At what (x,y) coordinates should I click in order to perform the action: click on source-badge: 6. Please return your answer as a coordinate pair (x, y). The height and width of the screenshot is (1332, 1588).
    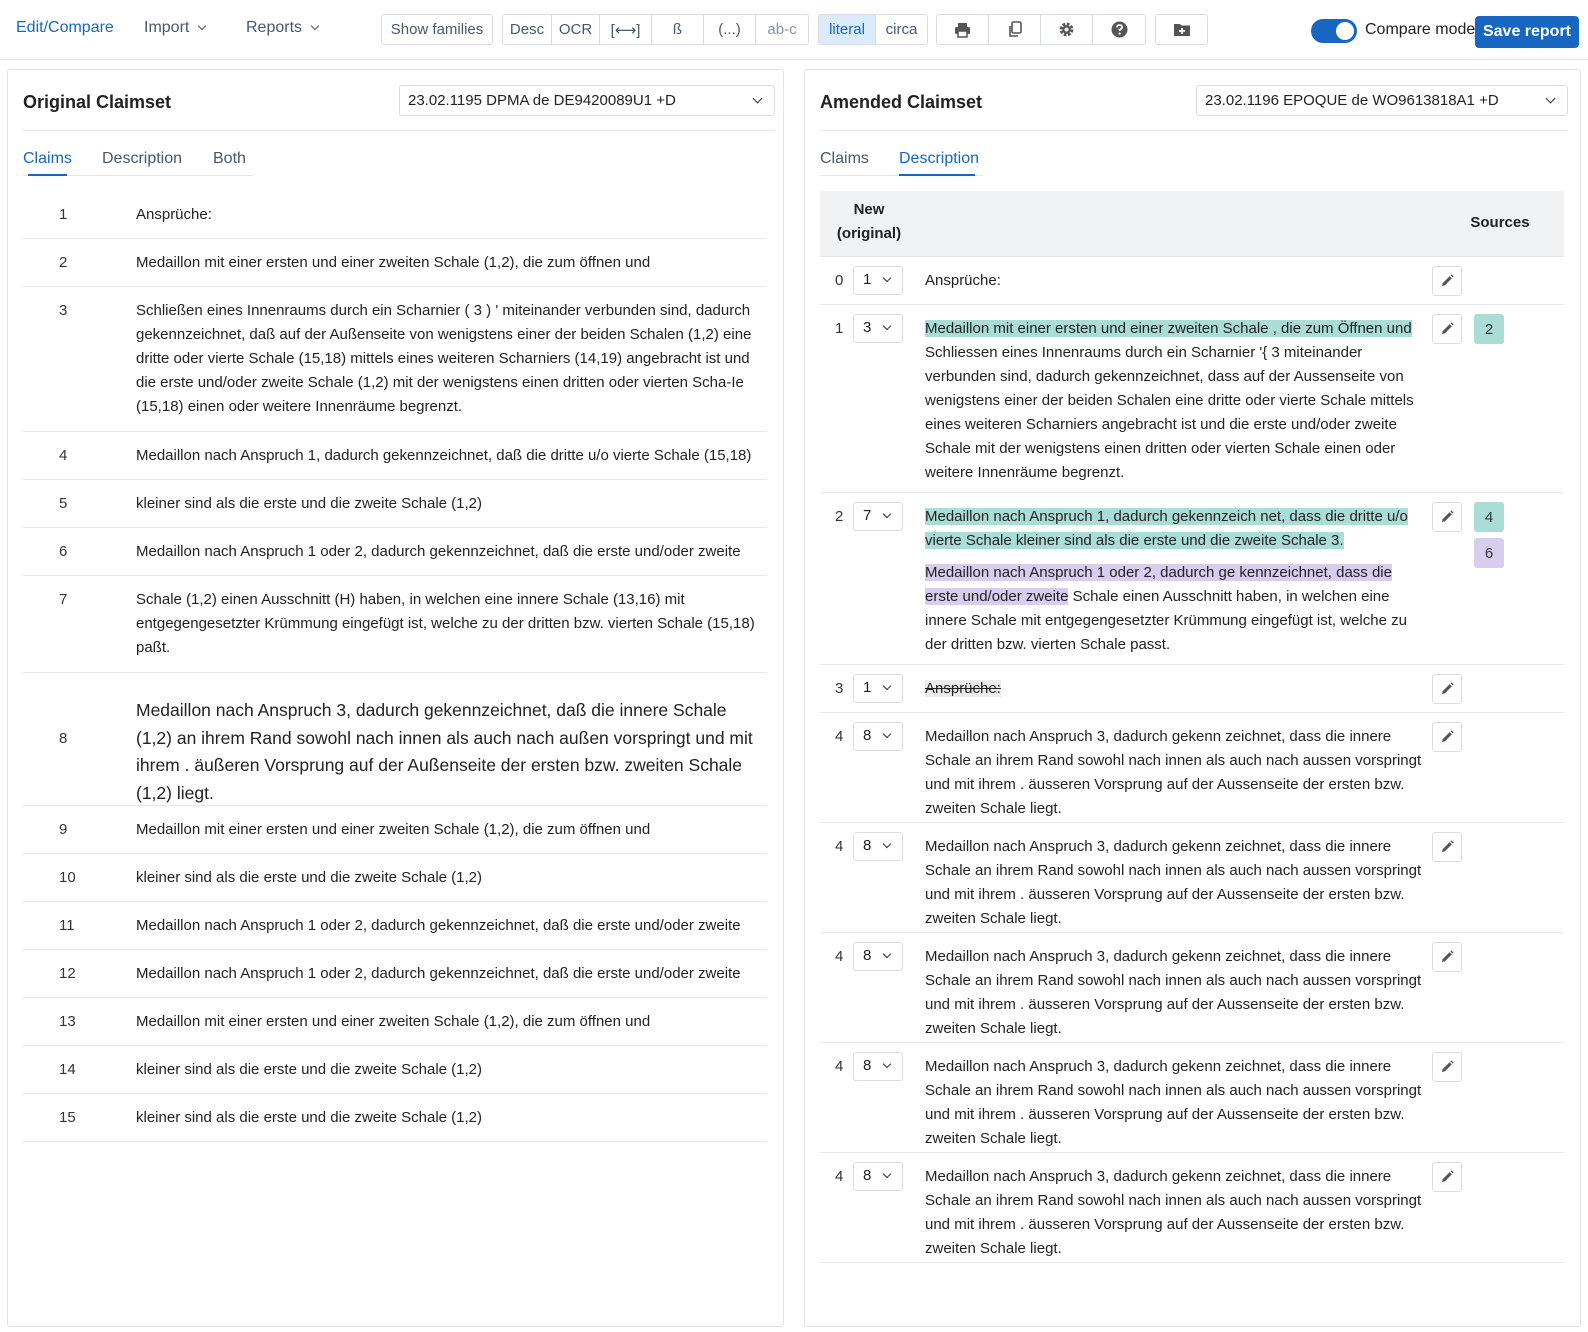
    Looking at the image, I should click on (1489, 553).